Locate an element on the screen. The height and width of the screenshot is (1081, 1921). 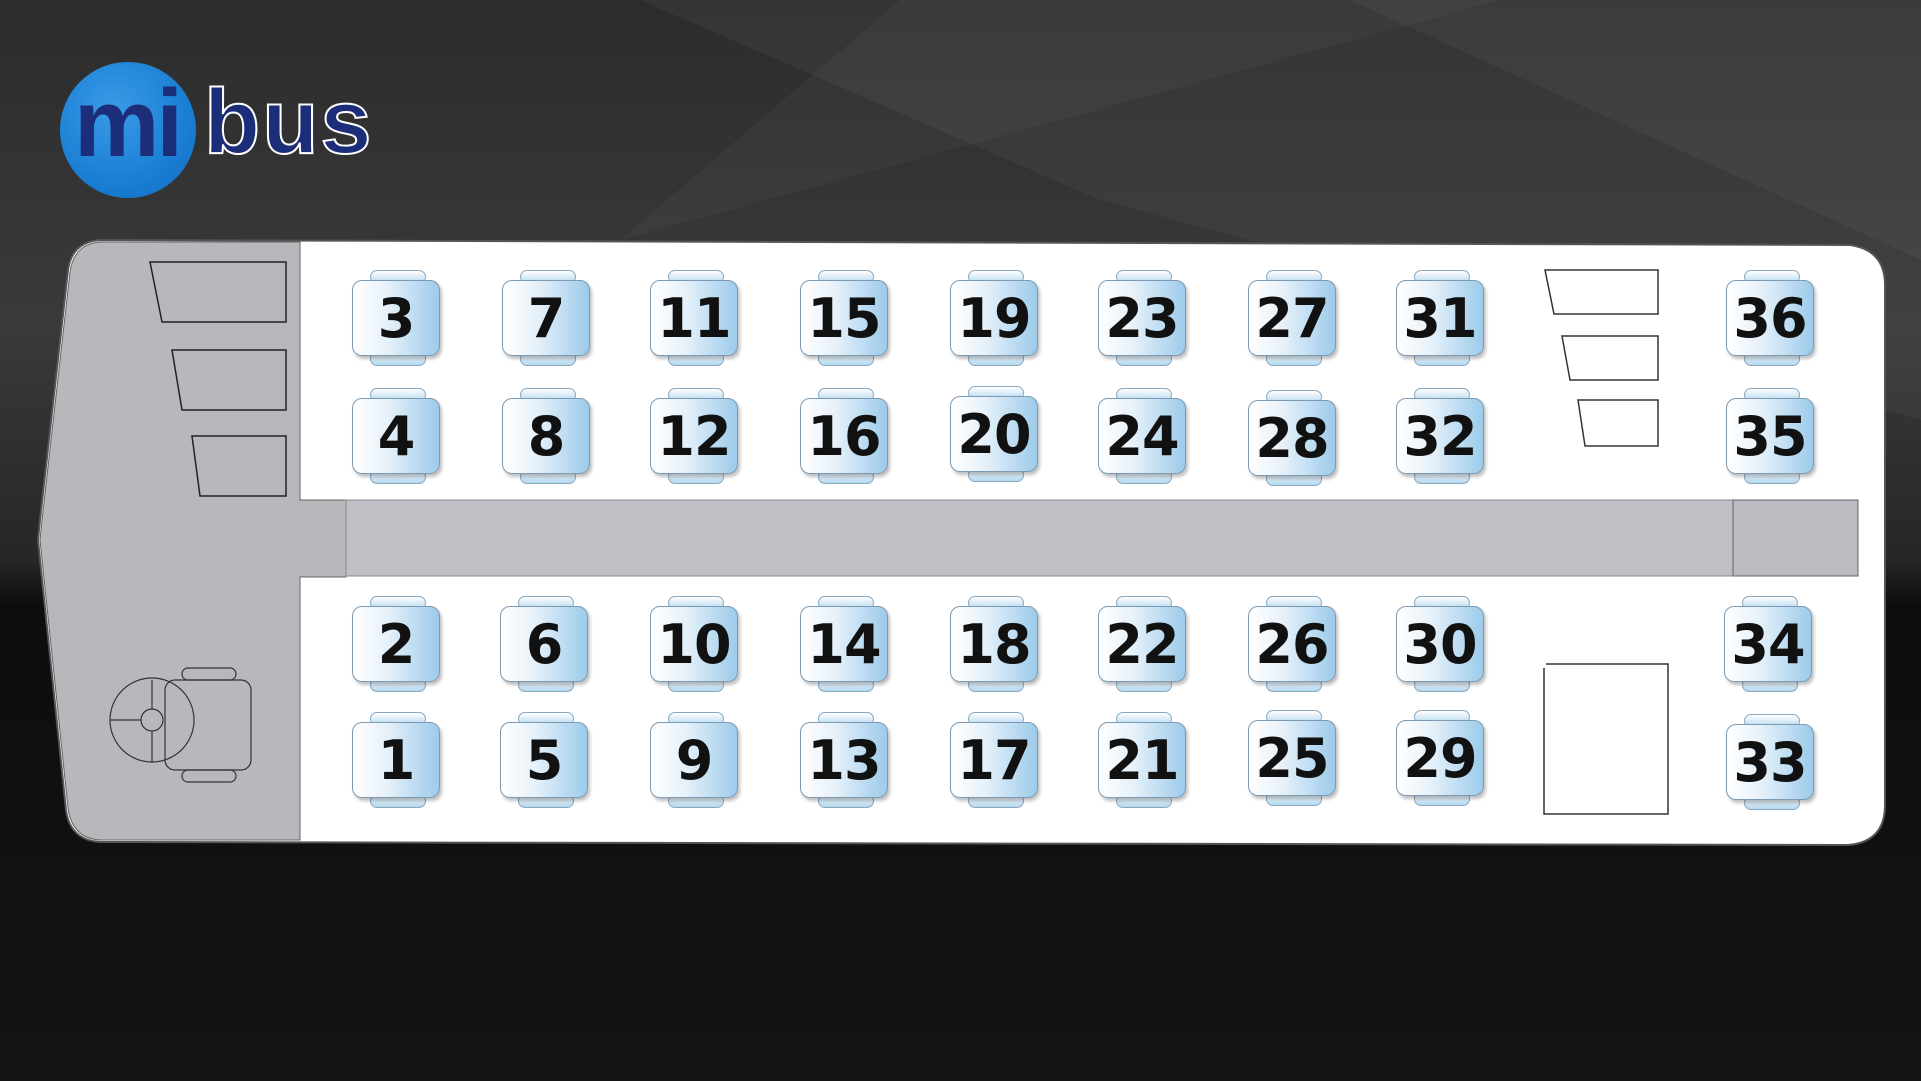
seat-number: 34 is located at coordinates (1768, 644).